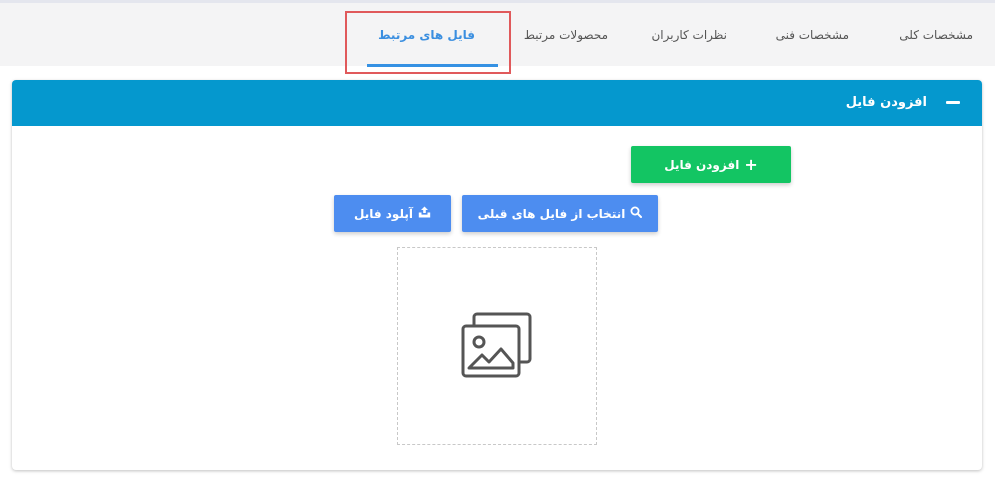 The height and width of the screenshot is (480, 995). What do you see at coordinates (383, 213) in the screenshot?
I see `upload-file-label: آپلود فایل` at bounding box center [383, 213].